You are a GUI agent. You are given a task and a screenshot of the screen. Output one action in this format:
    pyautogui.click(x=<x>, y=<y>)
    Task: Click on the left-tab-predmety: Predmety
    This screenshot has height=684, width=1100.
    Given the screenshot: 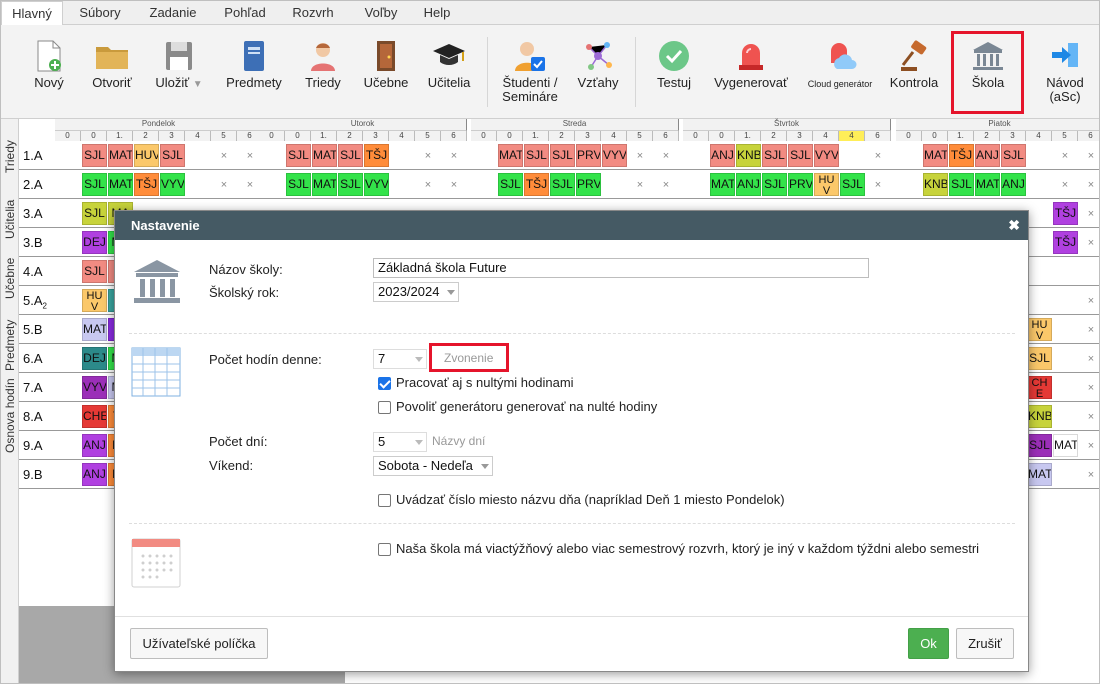 What is the action you would take?
    pyautogui.click(x=10, y=345)
    